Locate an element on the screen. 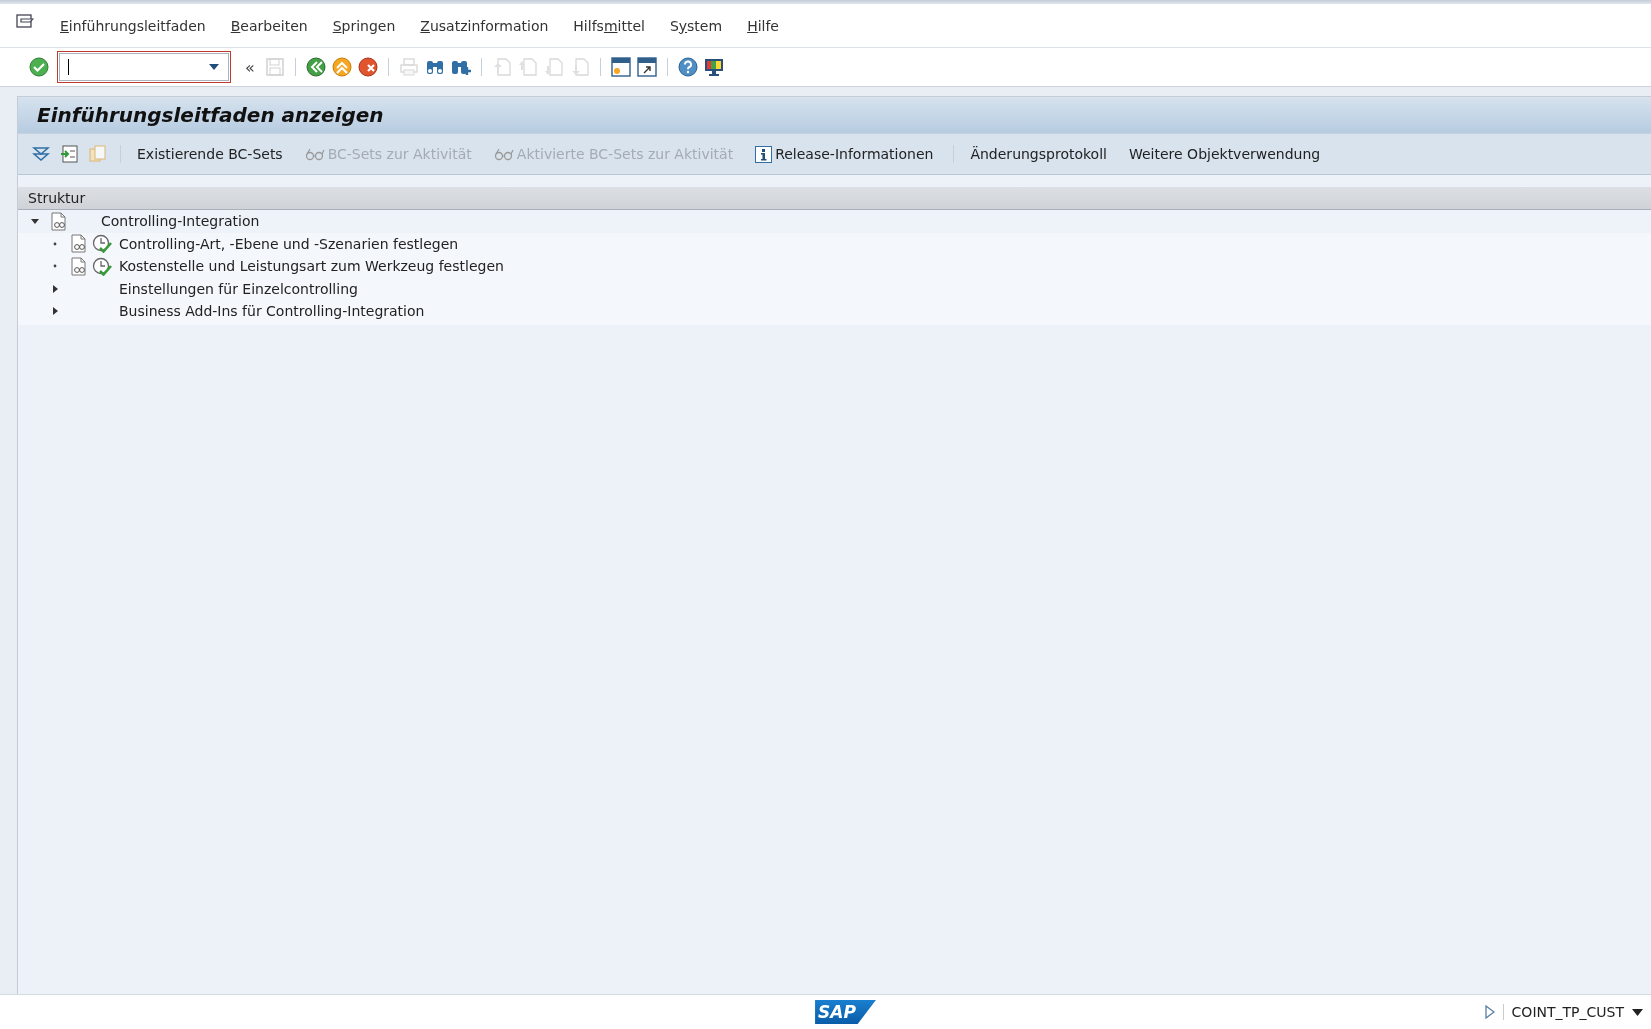  toolbar-button: Release-Informationen is located at coordinates (844, 154).